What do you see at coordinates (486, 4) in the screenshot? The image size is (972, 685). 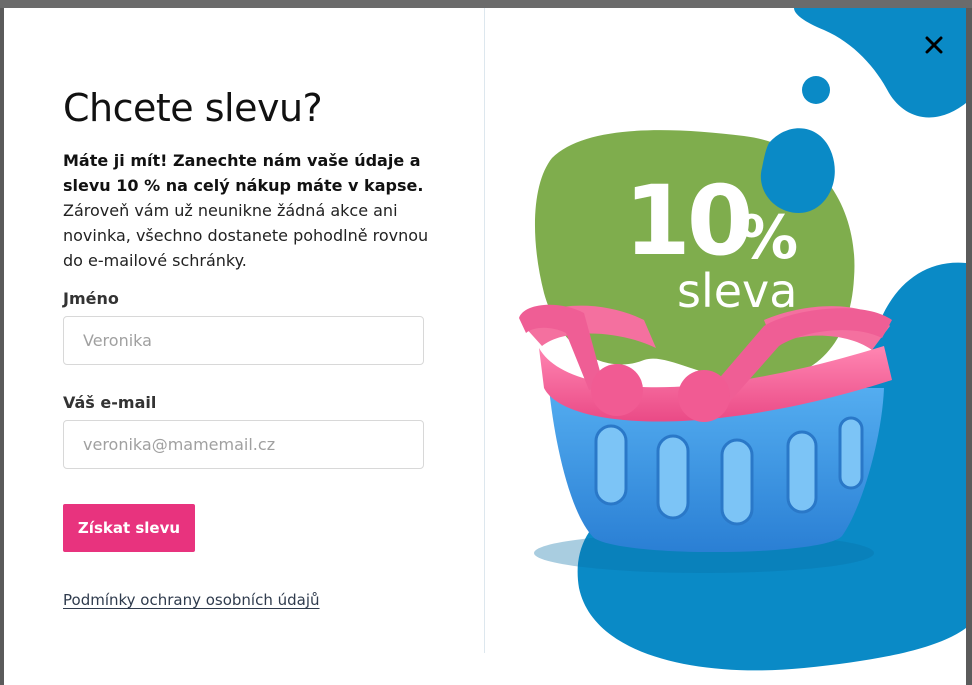 I see `page-backdrop` at bounding box center [486, 4].